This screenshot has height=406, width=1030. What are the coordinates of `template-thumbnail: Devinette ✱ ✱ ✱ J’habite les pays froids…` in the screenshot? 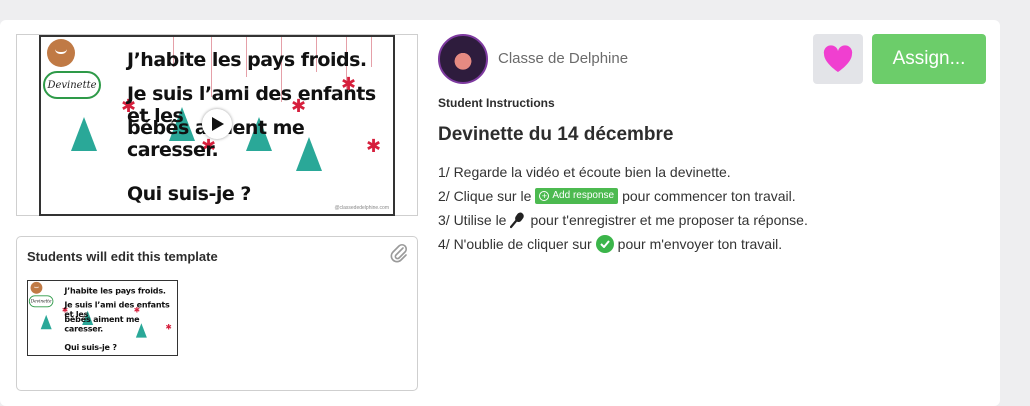 It's located at (102, 318).